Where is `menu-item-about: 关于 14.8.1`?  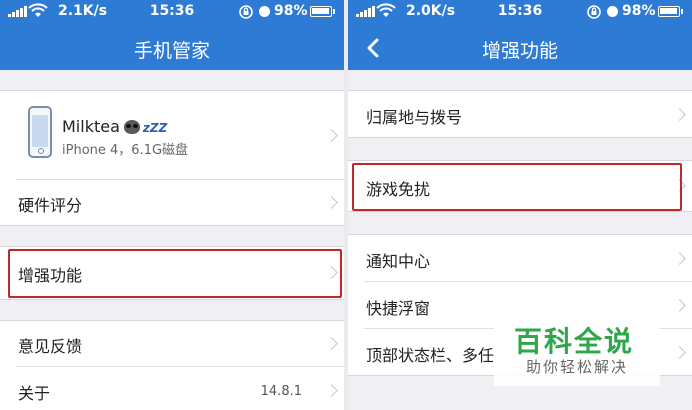
menu-item-about: 关于 14.8.1 is located at coordinates (172, 388).